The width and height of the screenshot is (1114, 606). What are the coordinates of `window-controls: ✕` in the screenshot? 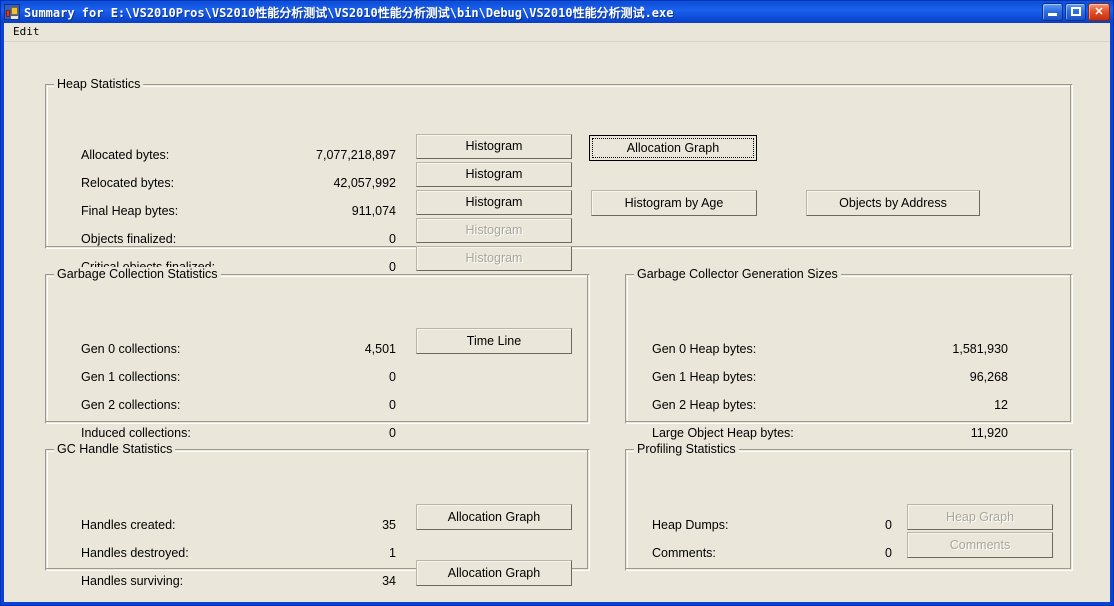 It's located at (1076, 12).